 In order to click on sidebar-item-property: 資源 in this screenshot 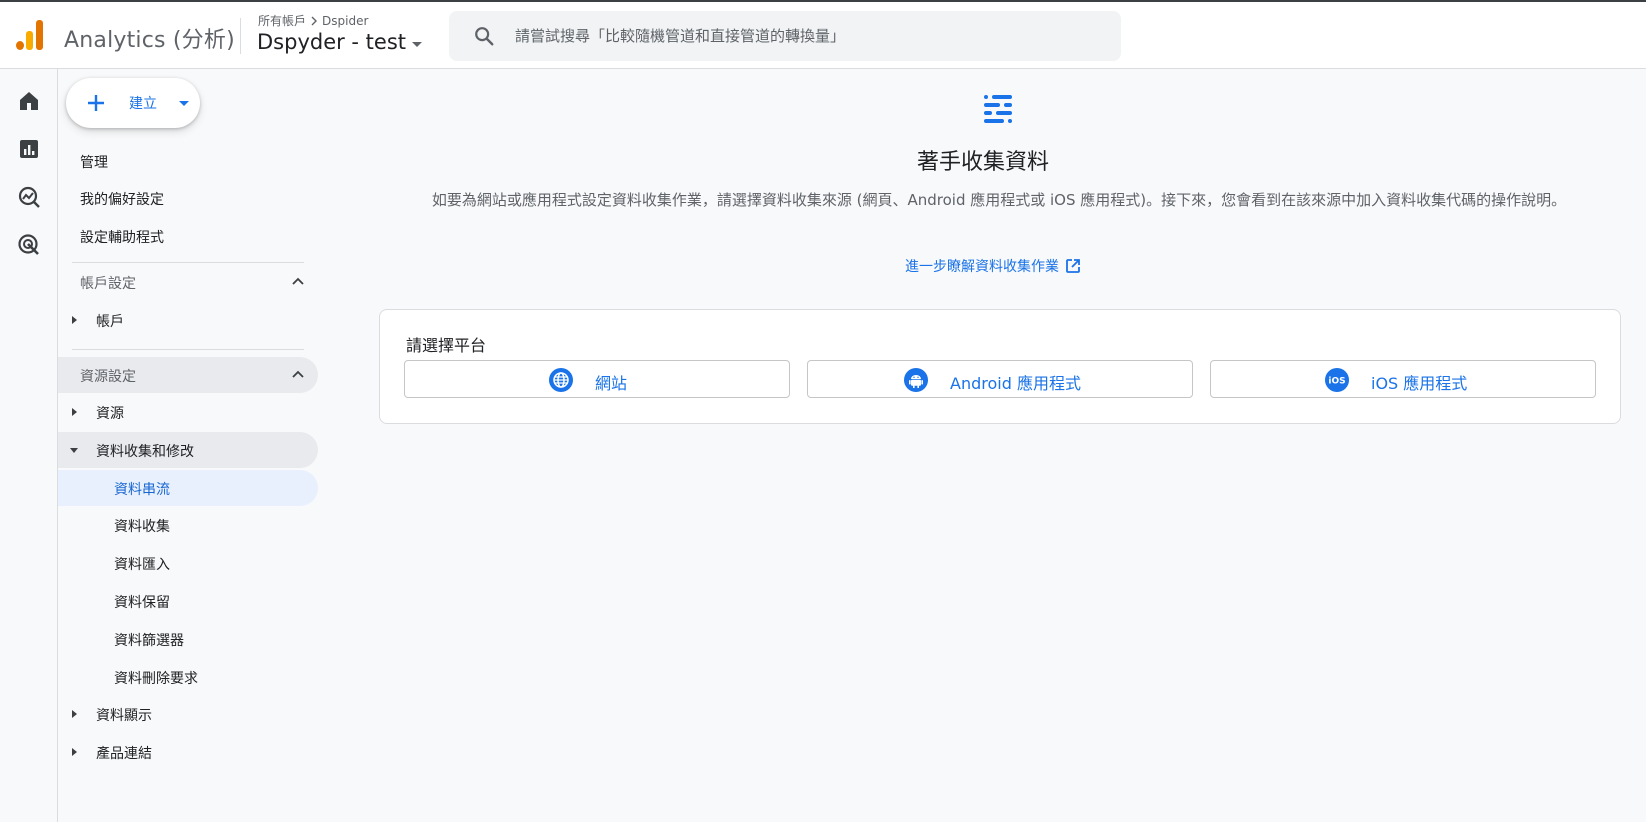, I will do `click(188, 412)`.